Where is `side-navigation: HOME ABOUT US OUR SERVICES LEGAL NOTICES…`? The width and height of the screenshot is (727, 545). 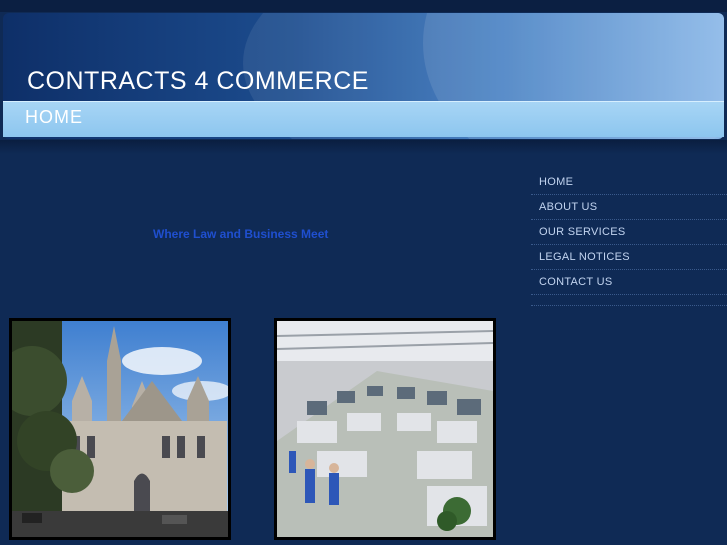
side-navigation: HOME ABOUT US OUR SERVICES LEGAL NOTICES… is located at coordinates (629, 238).